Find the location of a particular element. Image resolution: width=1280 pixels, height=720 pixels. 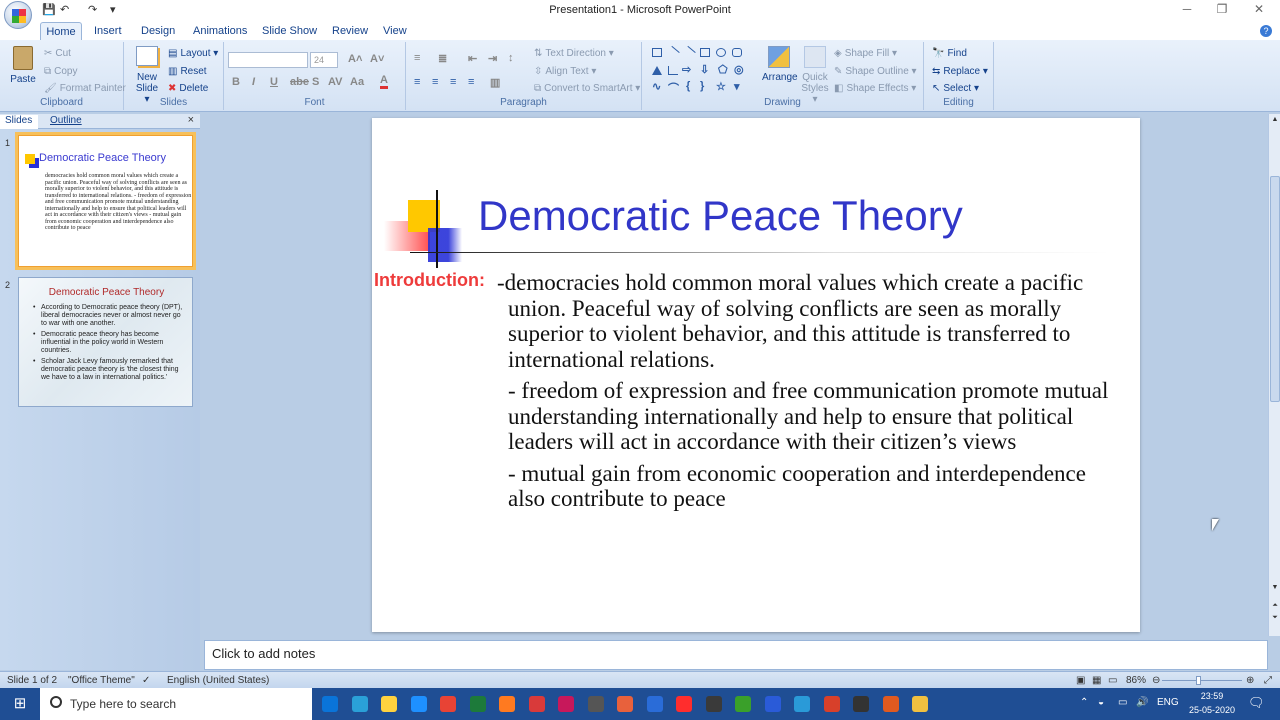

tab-design: Design is located at coordinates (158, 31).